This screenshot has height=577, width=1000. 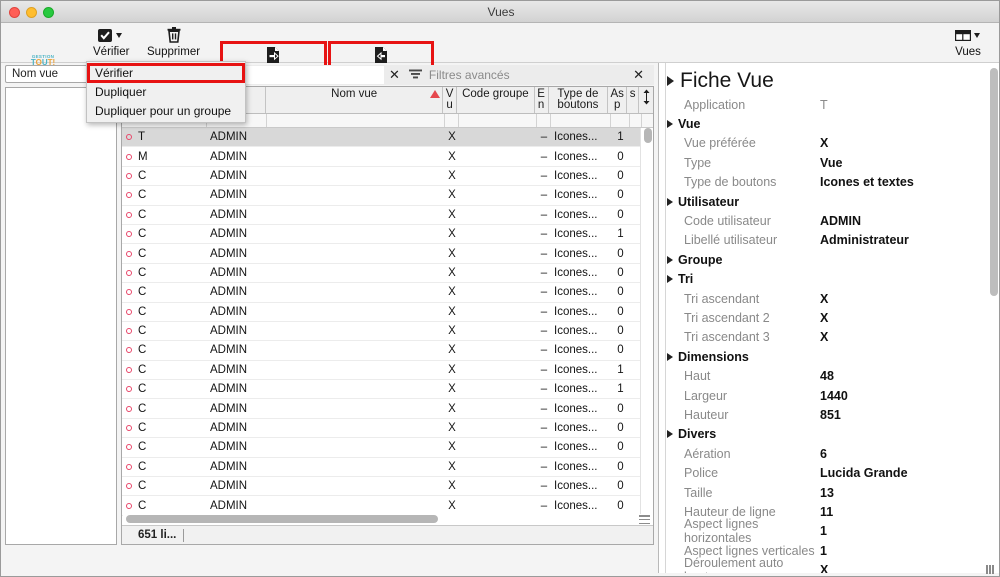 I want to click on table-row: T ADMIN X – Icones... 1, so click(x=387, y=138).